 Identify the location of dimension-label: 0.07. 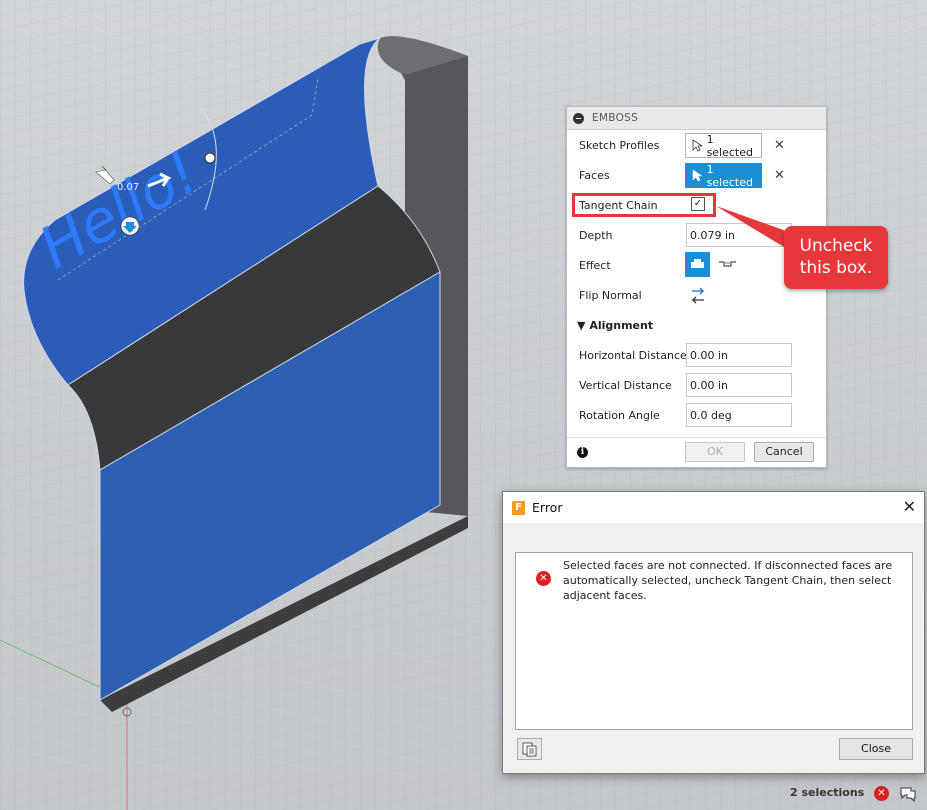
(128, 187).